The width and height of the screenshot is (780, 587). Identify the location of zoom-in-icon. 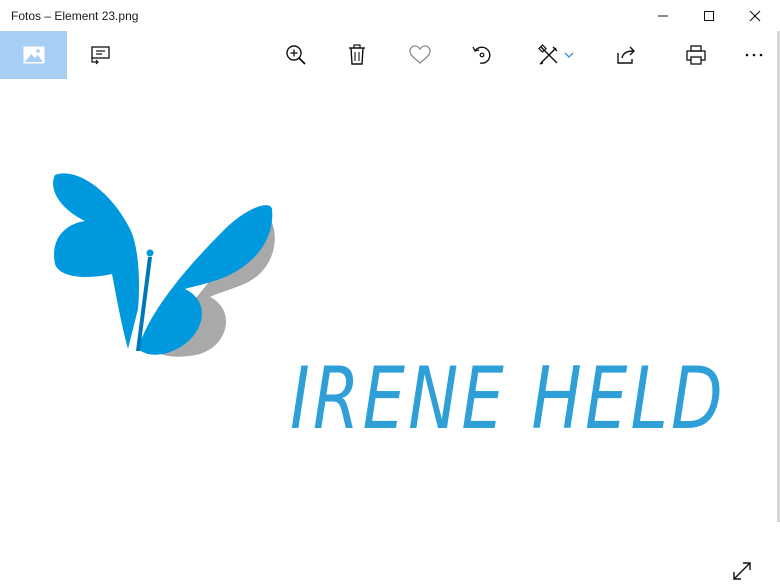
(296, 55).